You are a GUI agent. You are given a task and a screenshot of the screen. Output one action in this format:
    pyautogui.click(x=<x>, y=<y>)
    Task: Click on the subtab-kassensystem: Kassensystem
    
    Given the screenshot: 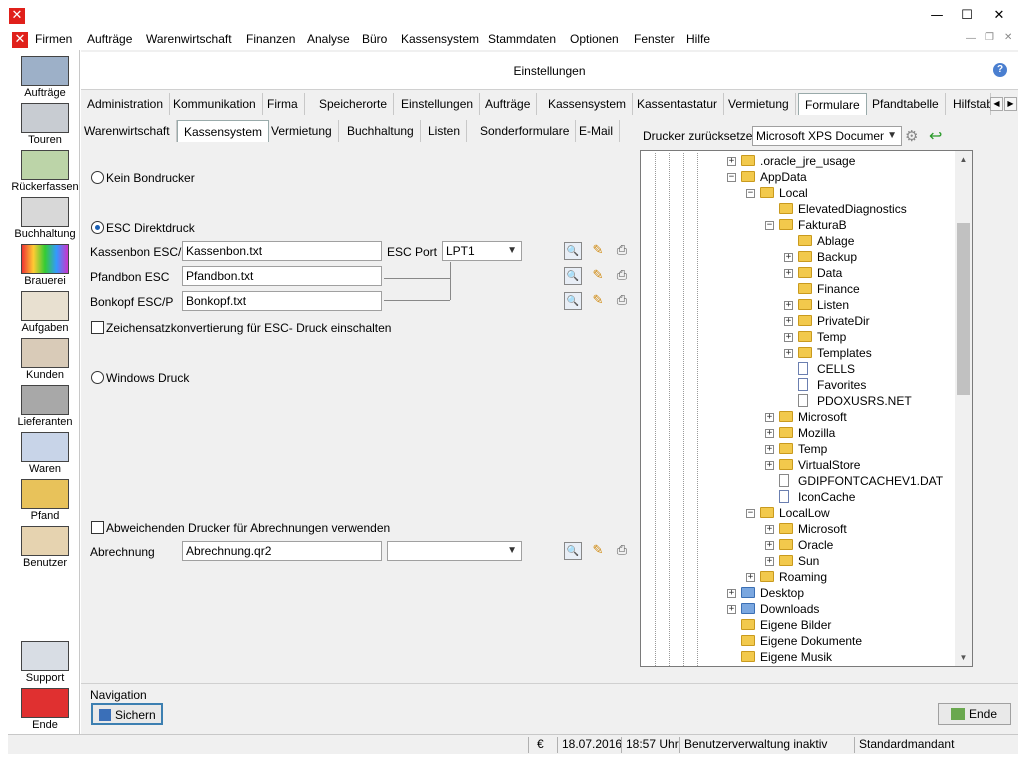 What is the action you would take?
    pyautogui.click(x=223, y=131)
    